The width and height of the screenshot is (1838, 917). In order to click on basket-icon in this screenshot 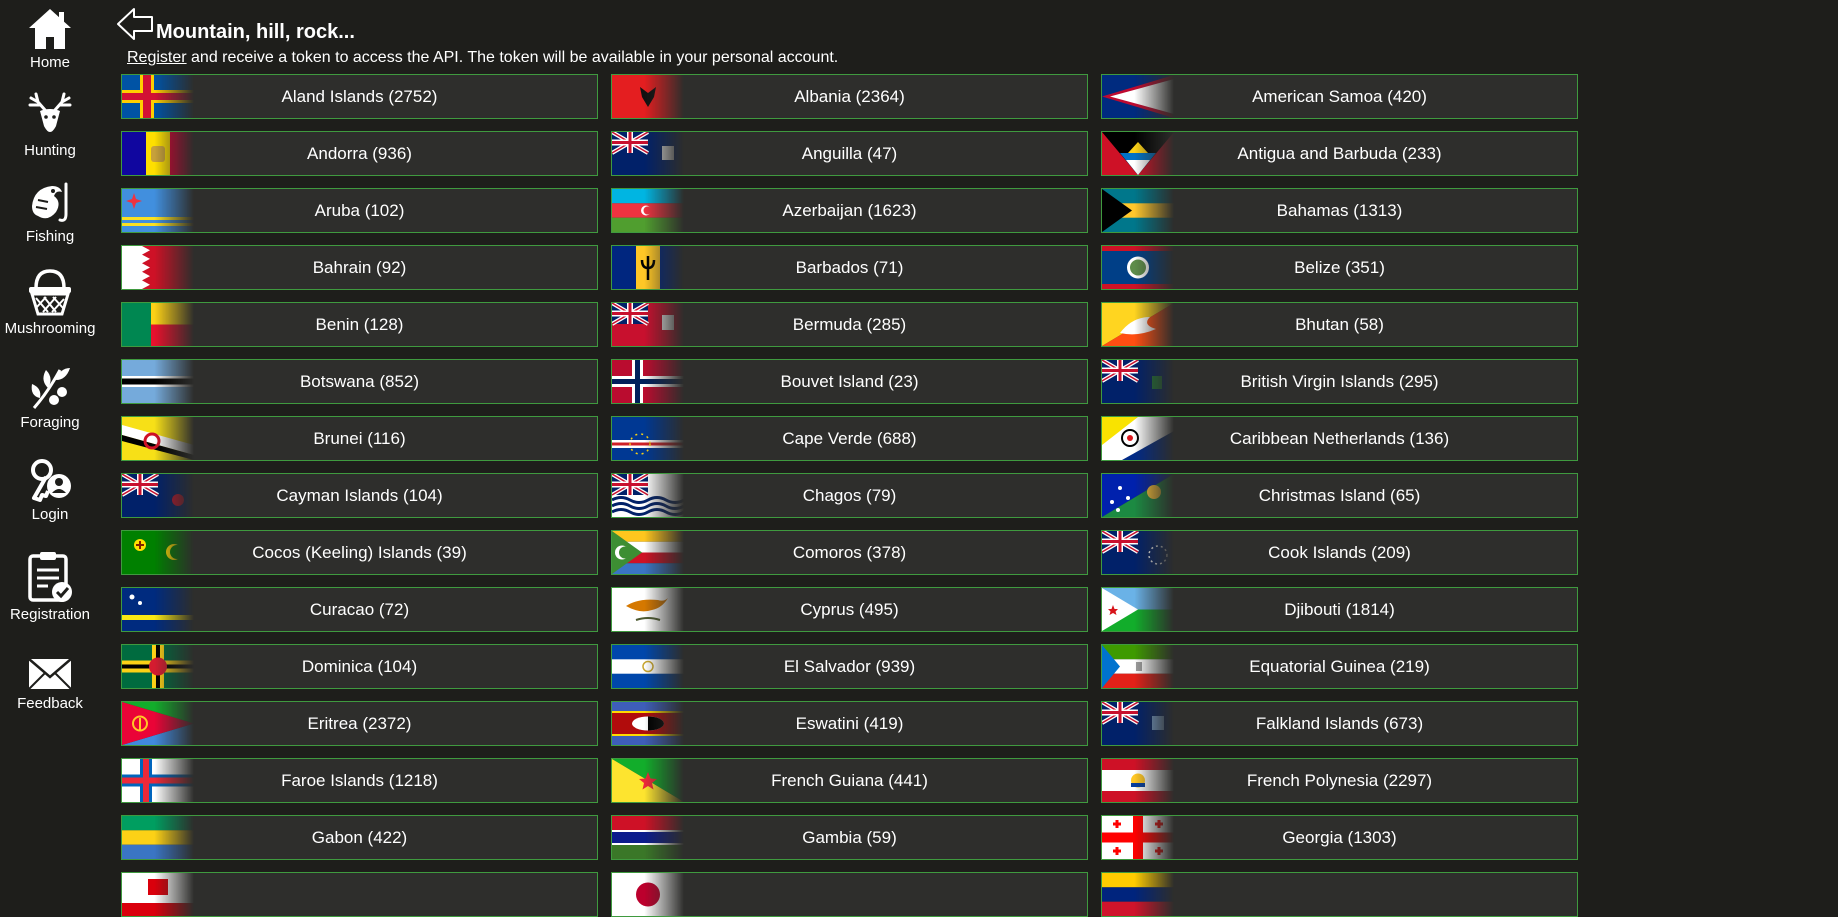, I will do `click(50, 292)`.